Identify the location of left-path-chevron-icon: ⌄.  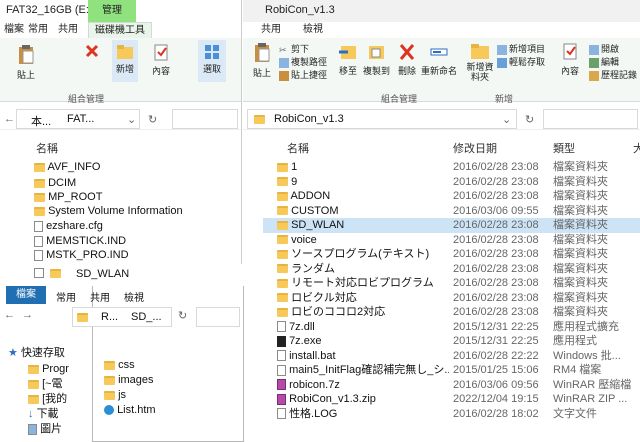
(131, 119).